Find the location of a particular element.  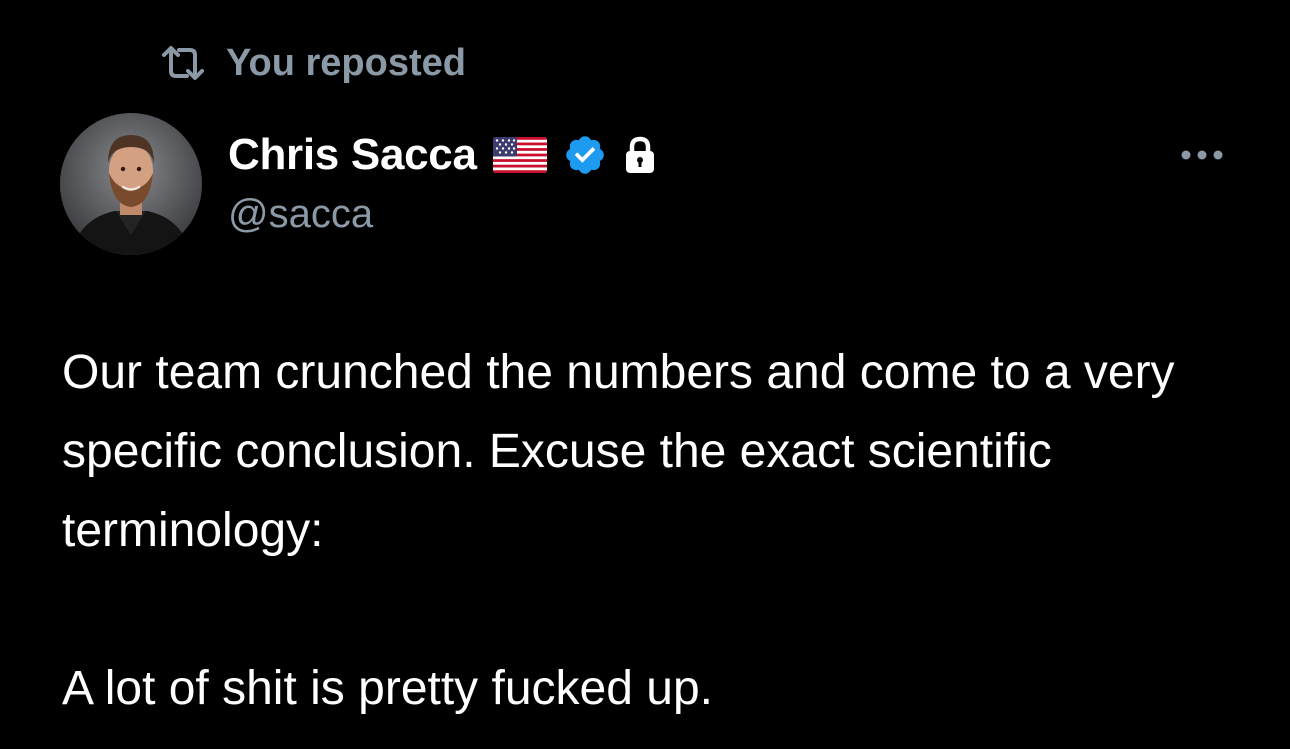

author-handle: @sacca is located at coordinates (300, 214).